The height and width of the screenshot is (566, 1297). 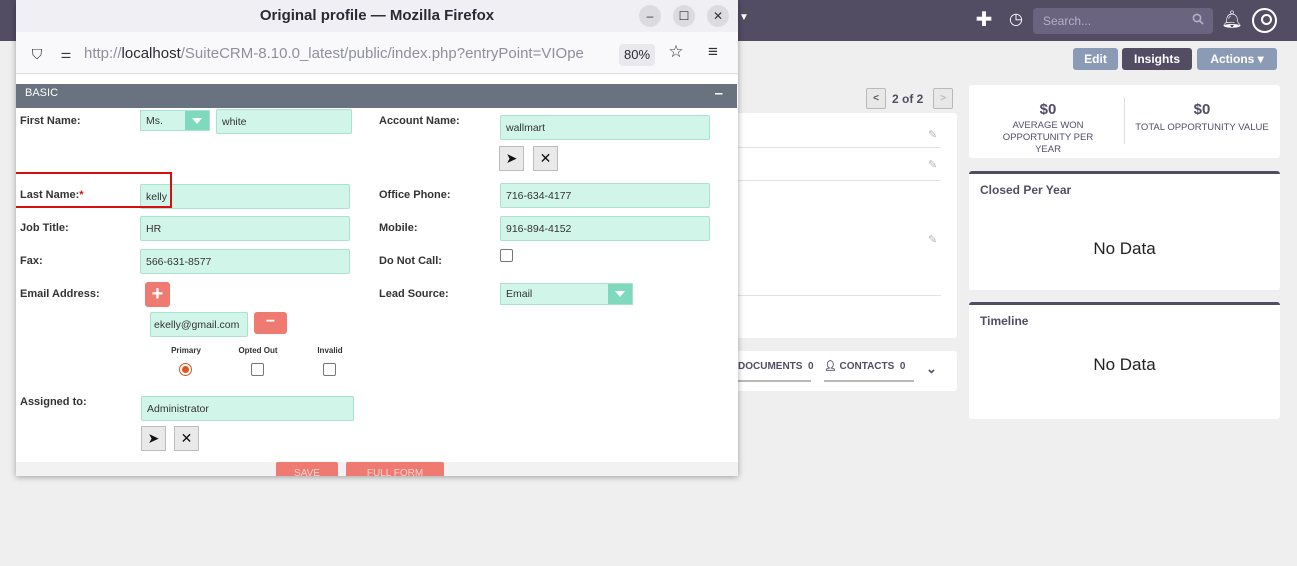 I want to click on opted-out-flag-label: Opted Out, so click(x=258, y=350).